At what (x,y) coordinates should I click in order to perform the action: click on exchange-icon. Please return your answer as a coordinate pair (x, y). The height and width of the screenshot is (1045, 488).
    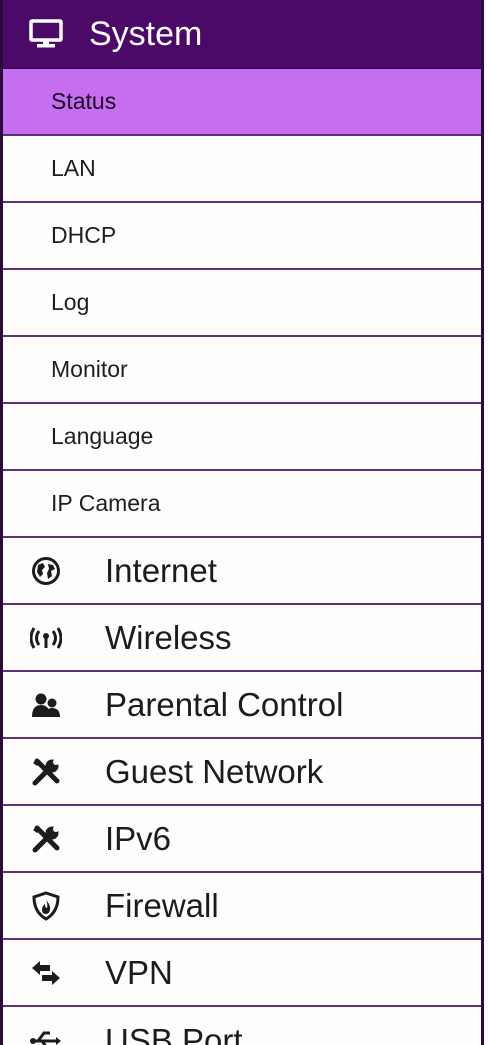
    Looking at the image, I should click on (46, 973).